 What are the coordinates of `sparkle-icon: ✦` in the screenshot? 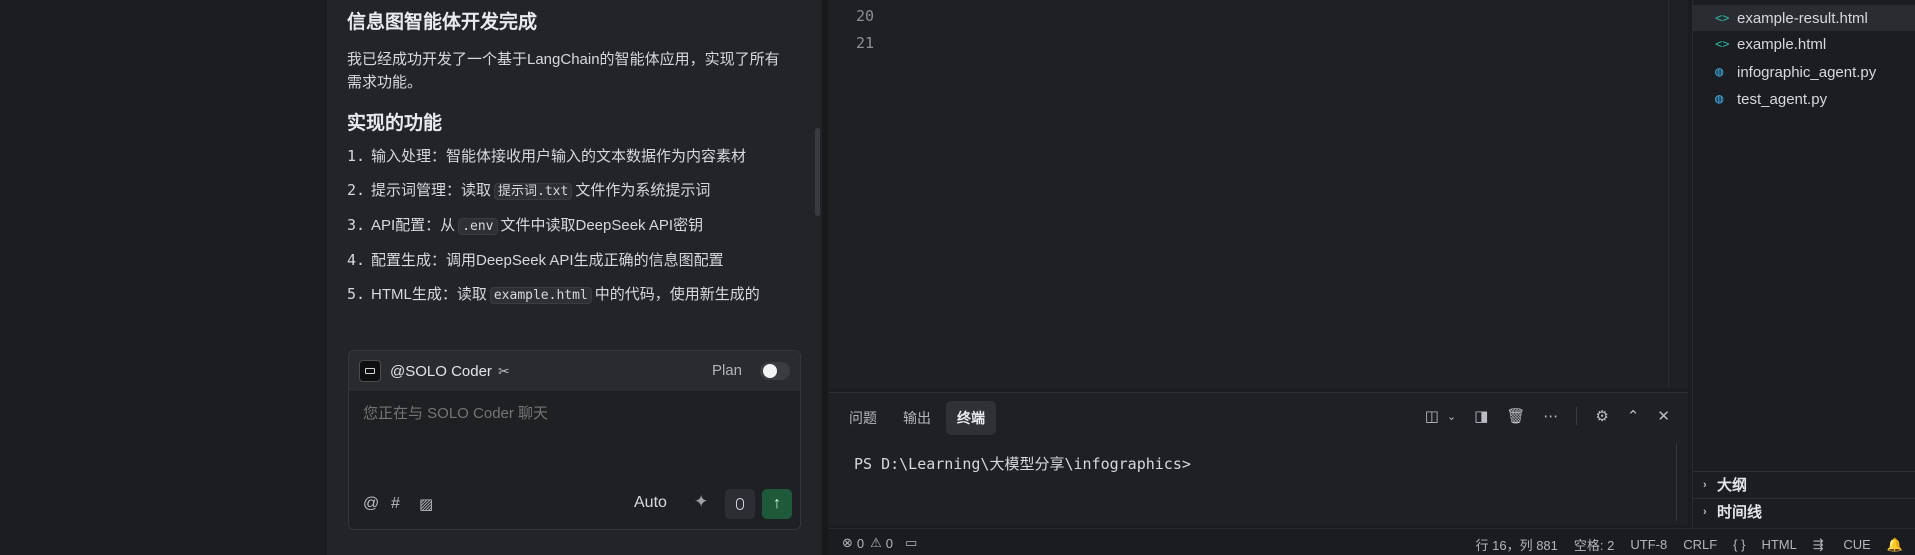 It's located at (701, 502).